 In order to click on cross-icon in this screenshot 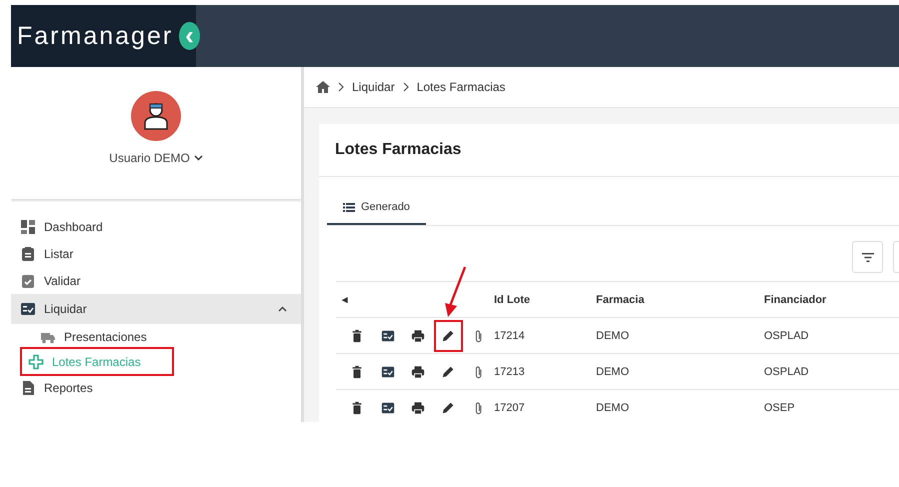, I will do `click(36, 362)`.